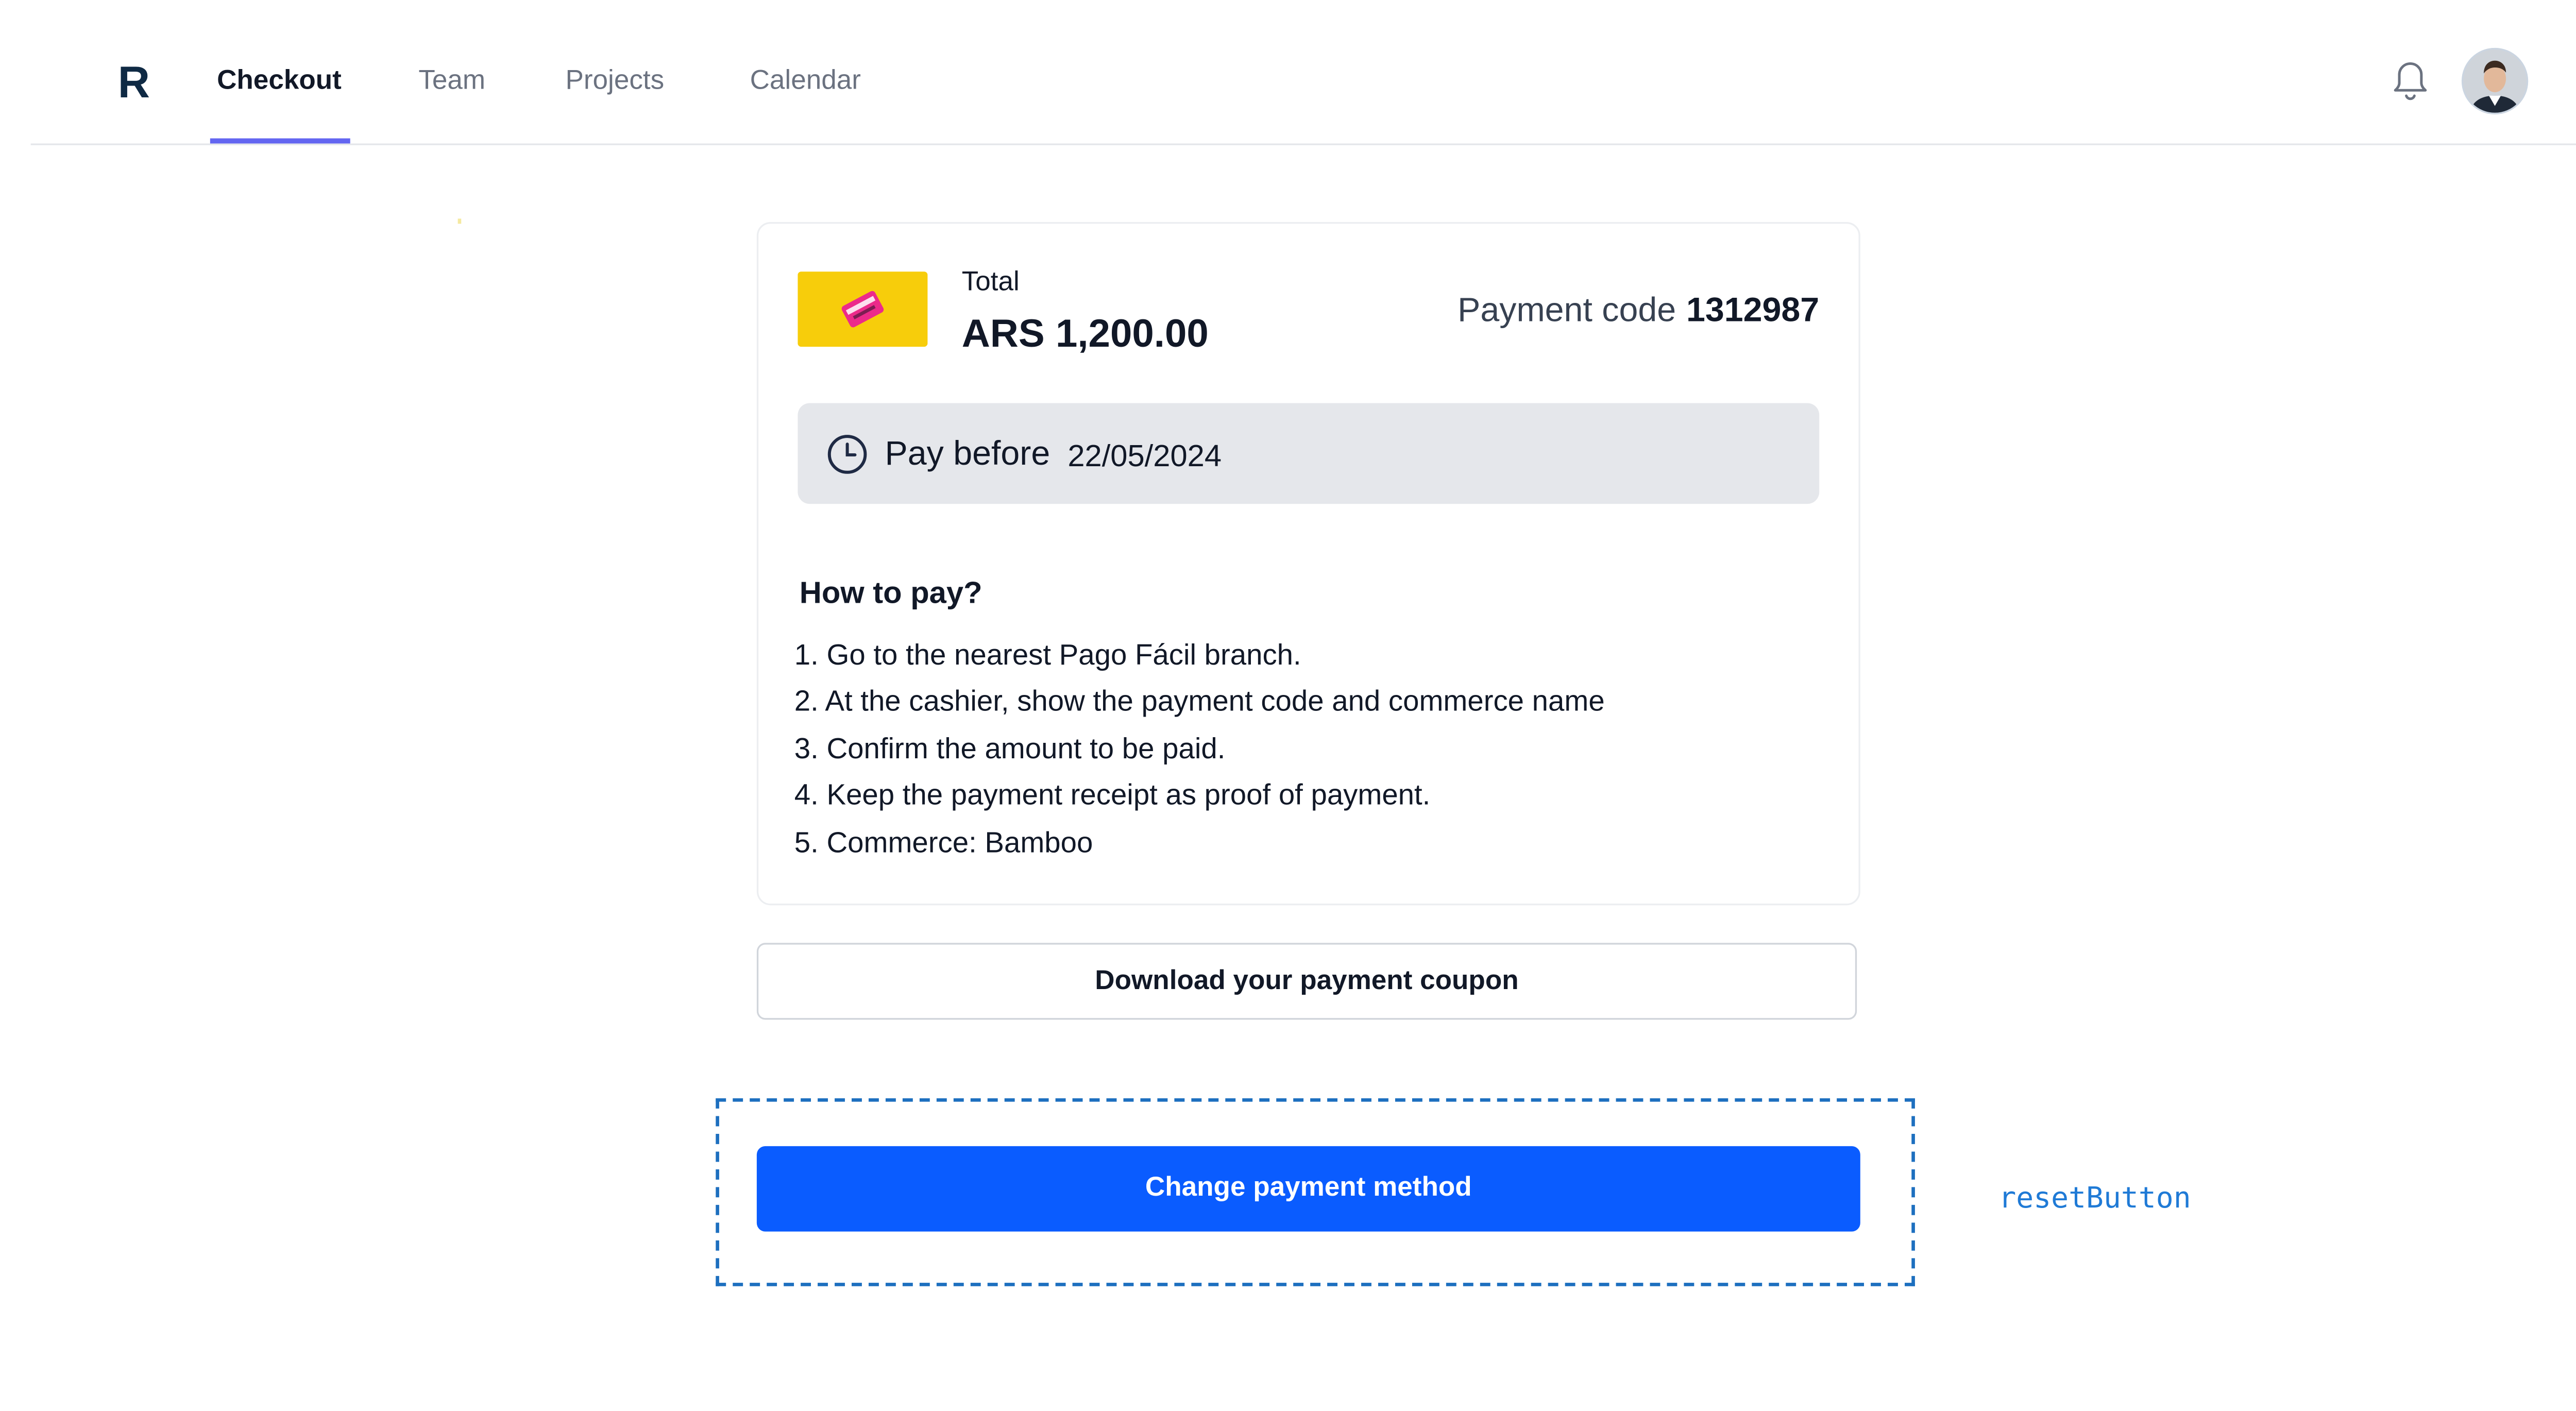 This screenshot has height=1411, width=2576. What do you see at coordinates (890, 592) in the screenshot?
I see `how-to-pay-title: How to pay?` at bounding box center [890, 592].